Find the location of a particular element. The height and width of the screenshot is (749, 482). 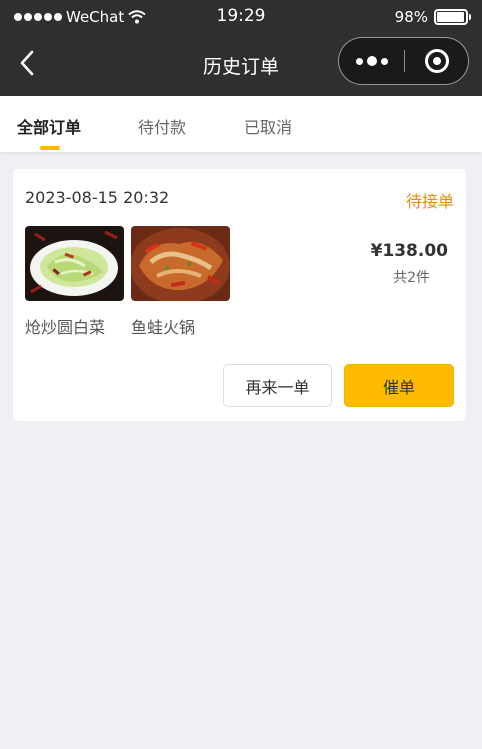

mini-program-capsule is located at coordinates (403, 61).